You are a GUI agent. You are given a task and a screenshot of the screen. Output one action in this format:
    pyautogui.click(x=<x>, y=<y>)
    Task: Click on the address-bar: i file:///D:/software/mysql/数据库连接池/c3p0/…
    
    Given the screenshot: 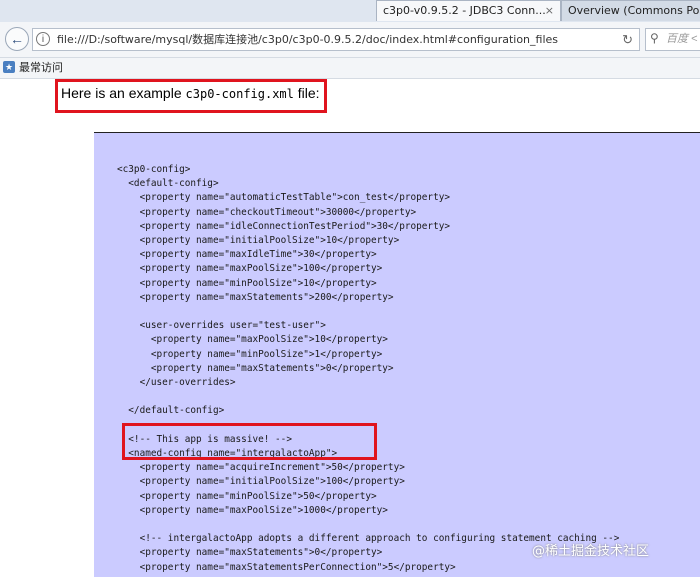 What is the action you would take?
    pyautogui.click(x=336, y=39)
    